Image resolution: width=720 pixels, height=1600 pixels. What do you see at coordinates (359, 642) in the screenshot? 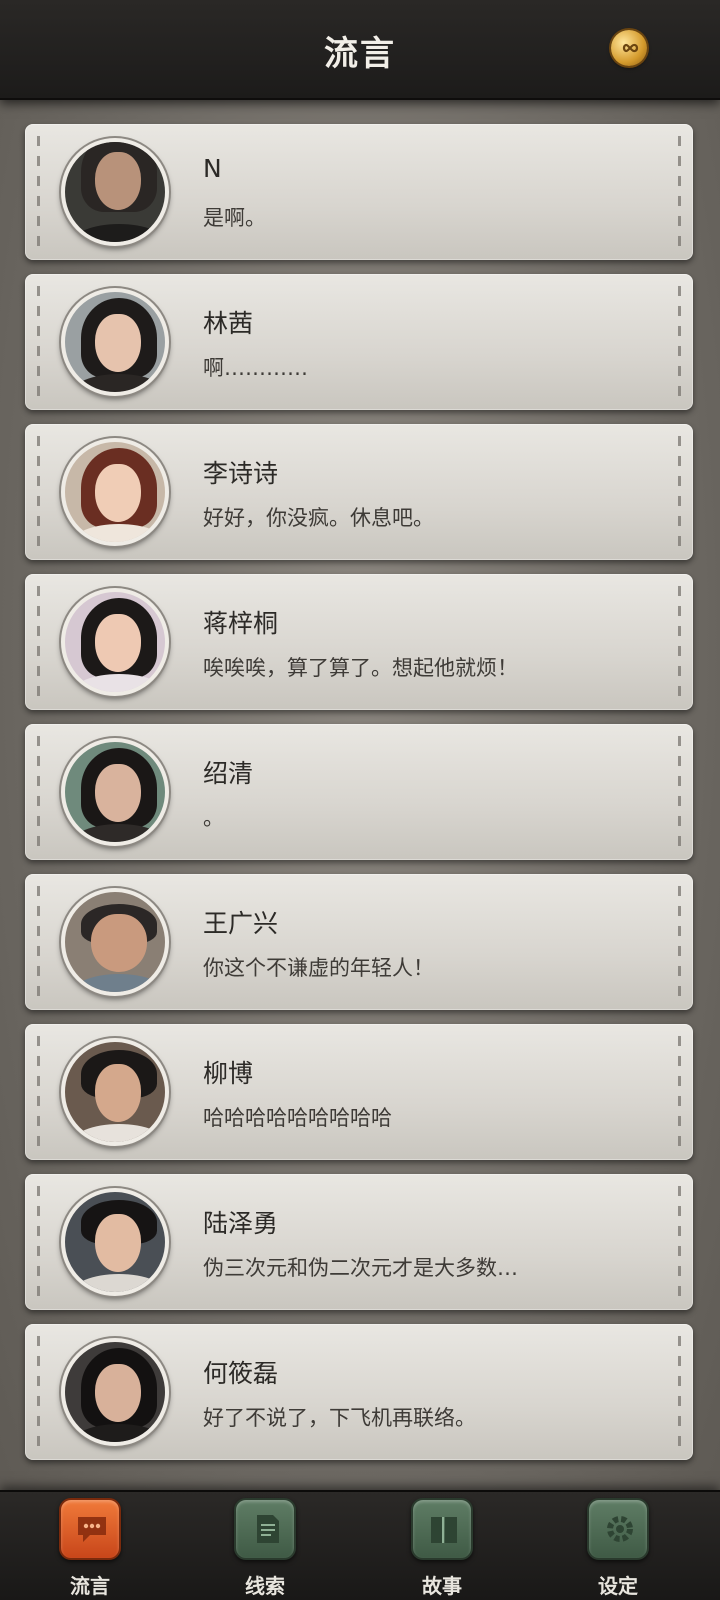
I see `contact-card: 蒋梓桐 唉唉唉，算了算了。想起他就烦！` at bounding box center [359, 642].